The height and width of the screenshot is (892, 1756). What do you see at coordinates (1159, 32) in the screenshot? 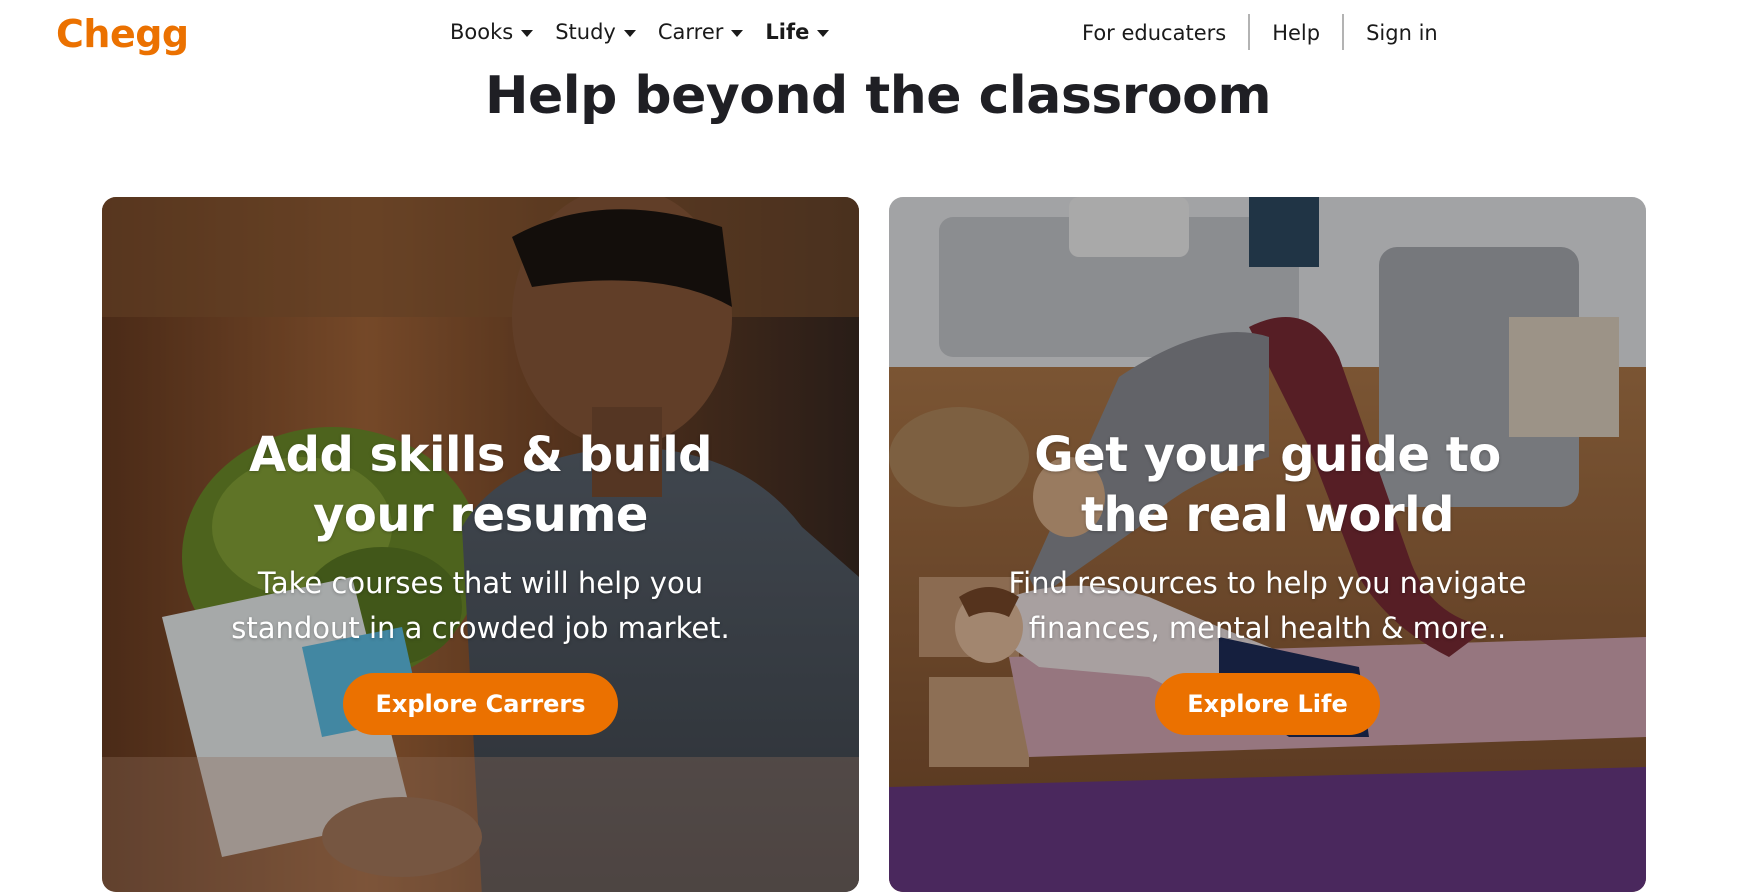
I see `for-educators-link: For educaters` at bounding box center [1159, 32].